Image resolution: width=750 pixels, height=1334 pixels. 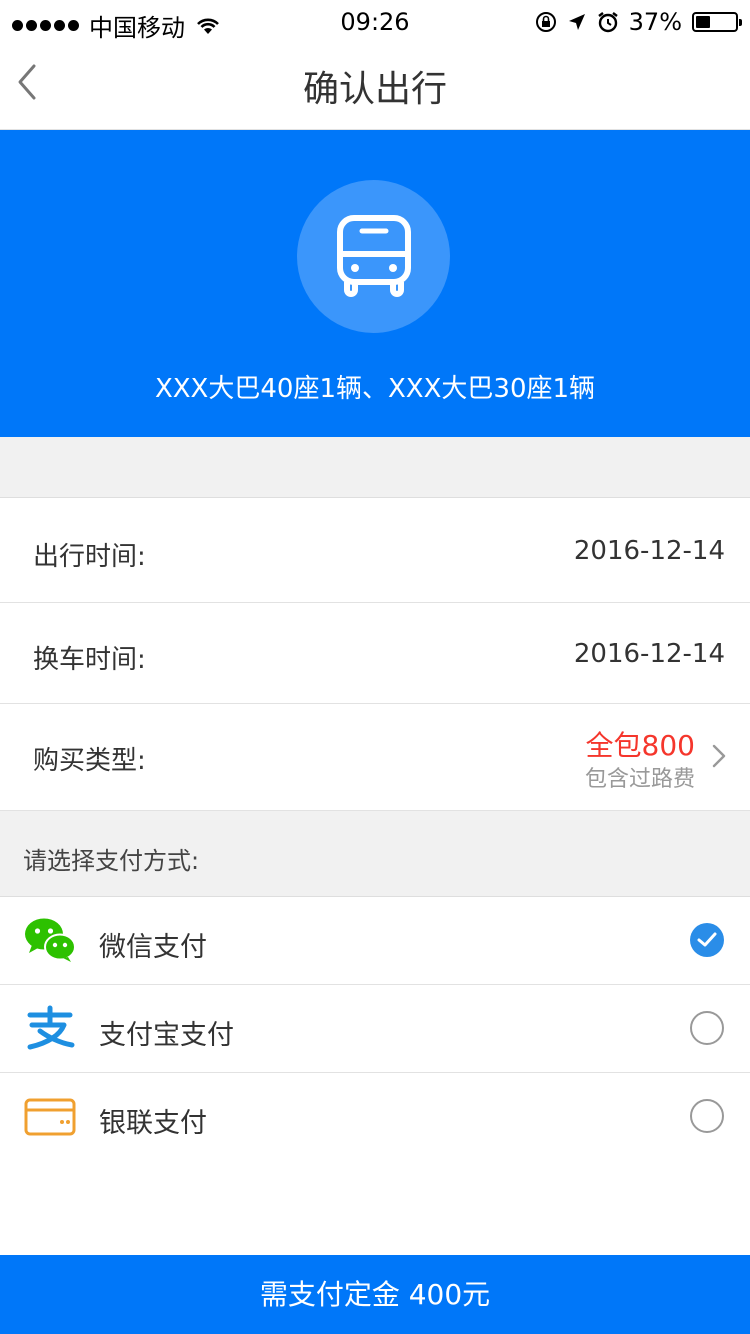 What do you see at coordinates (375, 757) in the screenshot?
I see `purchase-type-row: 购买类型: 全包800 包含过路费` at bounding box center [375, 757].